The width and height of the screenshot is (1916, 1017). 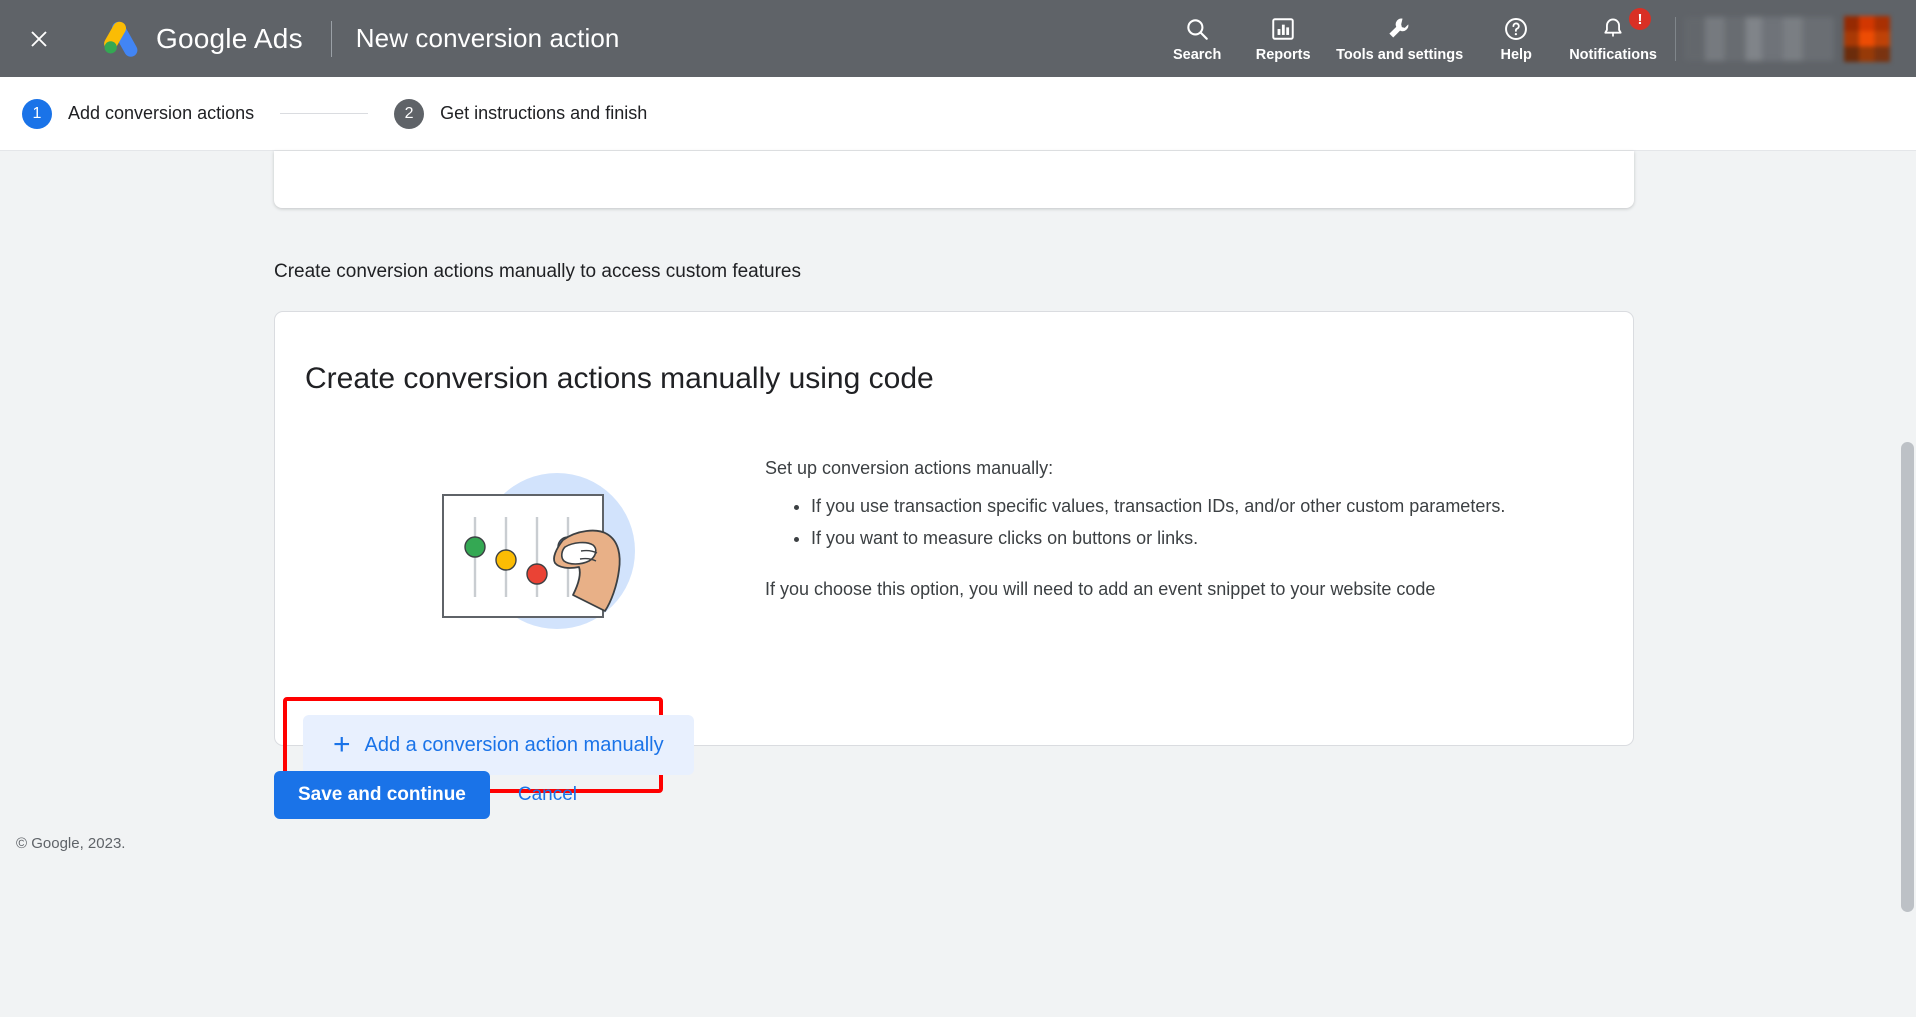 I want to click on scrollbar-thumb, so click(x=1907, y=677).